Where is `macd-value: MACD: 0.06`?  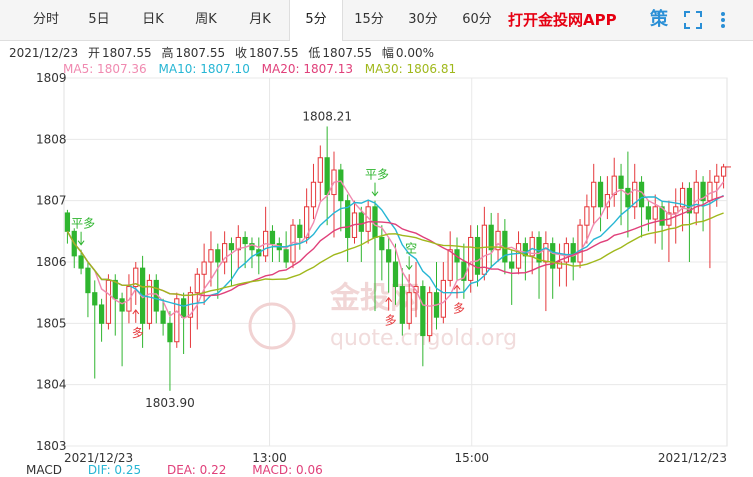
macd-value: MACD: 0.06 is located at coordinates (287, 470).